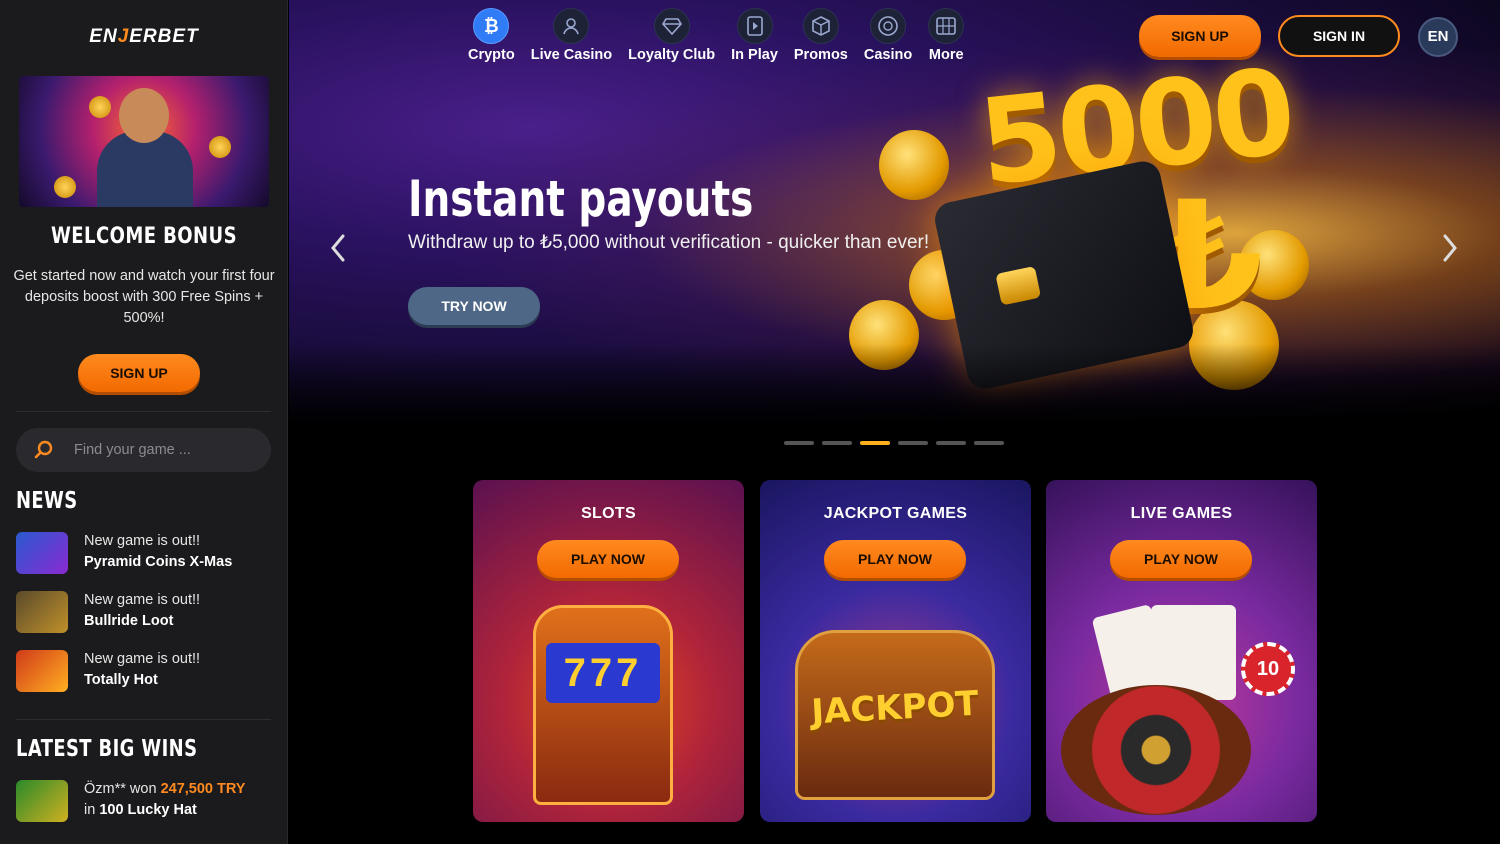 Image resolution: width=1500 pixels, height=844 pixels. Describe the element at coordinates (820, 55) in the screenshot. I see `nav-label: Promos` at that location.